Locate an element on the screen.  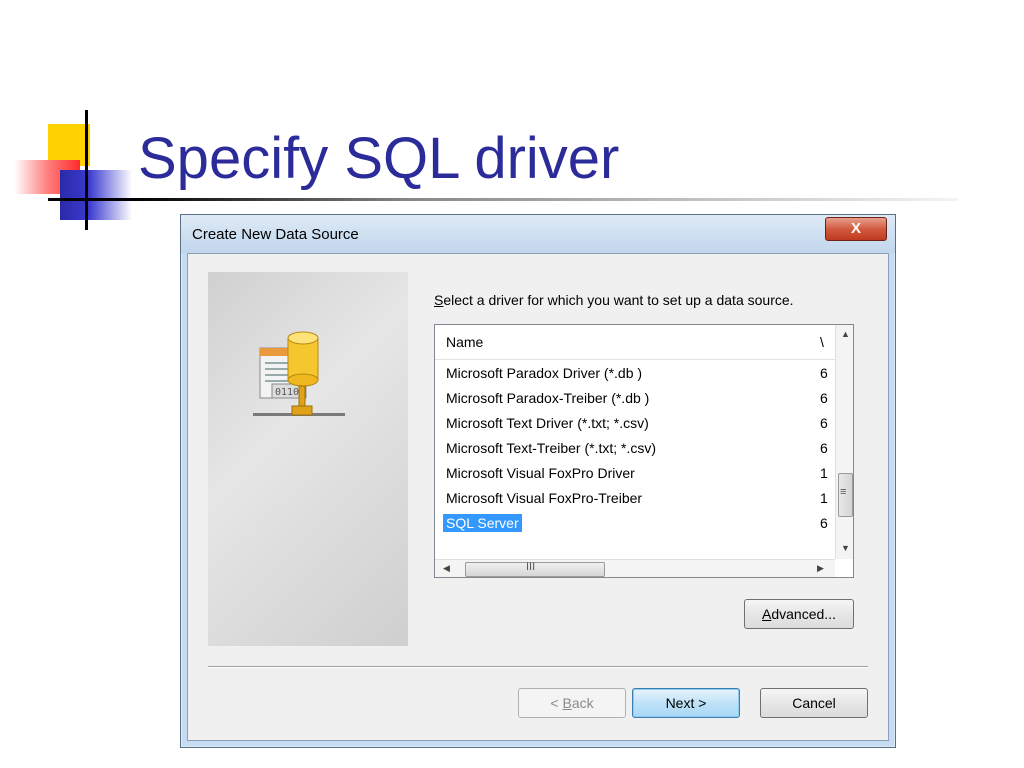
svg-text: 0110 is located at coordinates (287, 392).